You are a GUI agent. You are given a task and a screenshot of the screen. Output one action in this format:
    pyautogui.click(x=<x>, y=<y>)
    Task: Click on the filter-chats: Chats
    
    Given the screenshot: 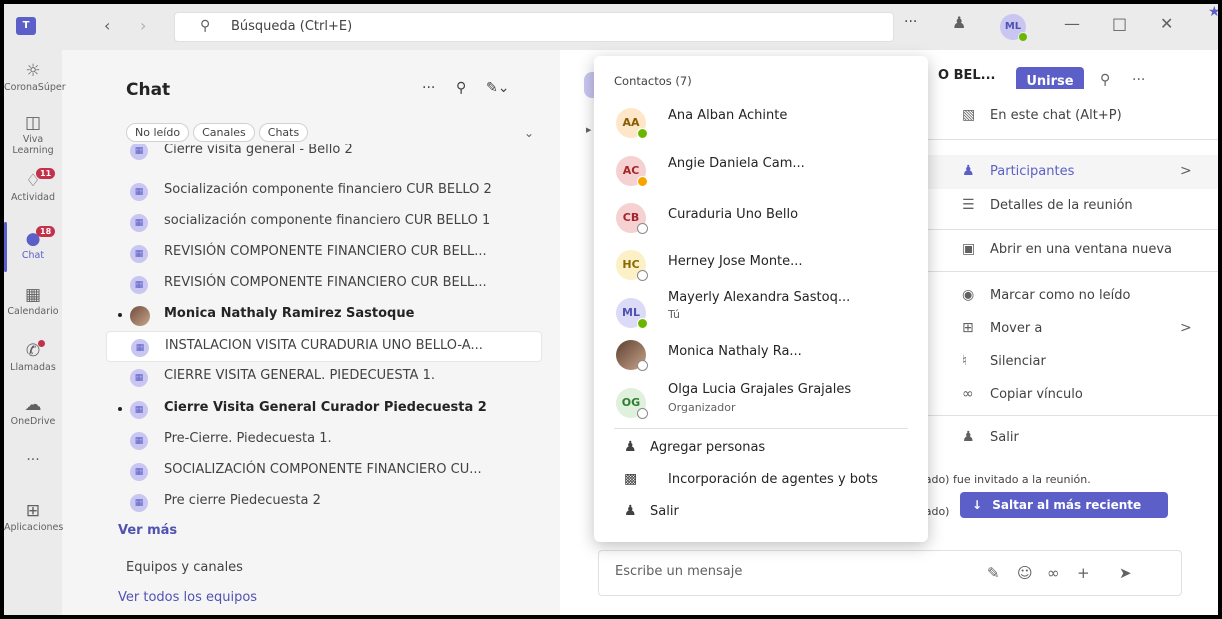 What is the action you would take?
    pyautogui.click(x=283, y=132)
    